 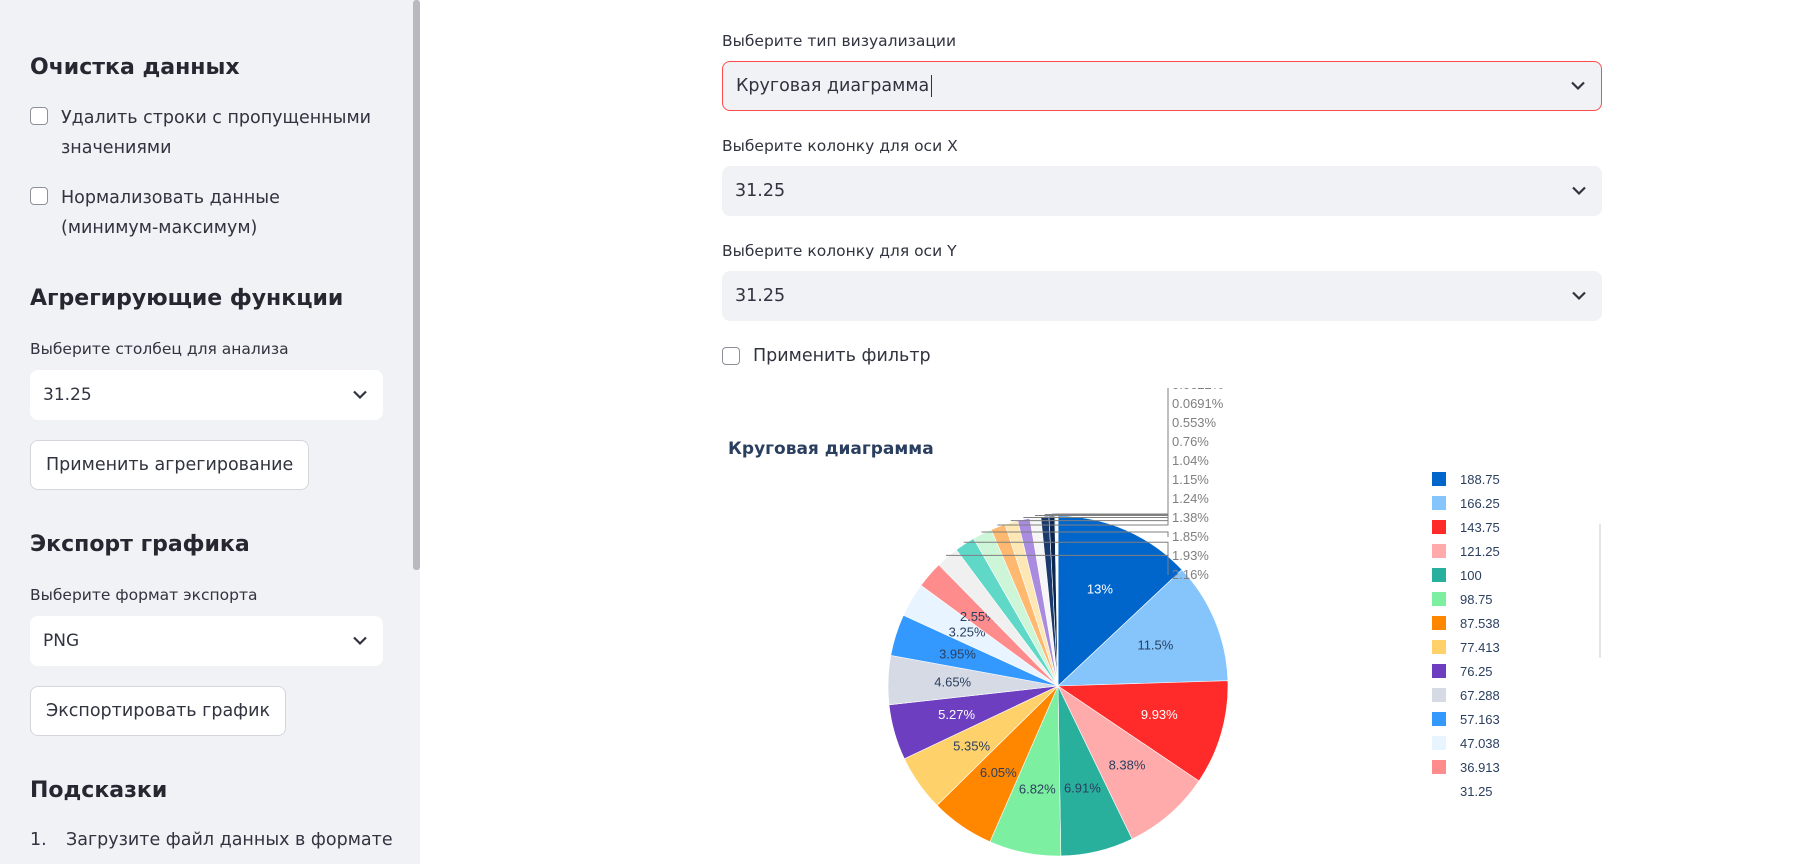 I want to click on slice-label: 4.65%, so click(x=952, y=681).